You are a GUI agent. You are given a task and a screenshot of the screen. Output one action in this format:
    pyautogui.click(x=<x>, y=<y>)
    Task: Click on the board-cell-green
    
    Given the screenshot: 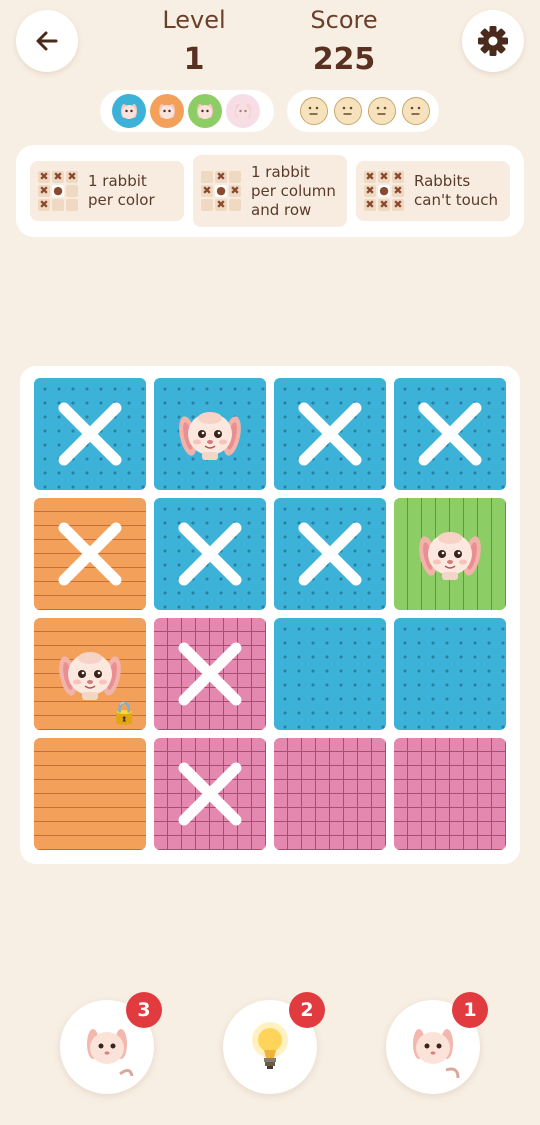 What is the action you would take?
    pyautogui.click(x=450, y=554)
    